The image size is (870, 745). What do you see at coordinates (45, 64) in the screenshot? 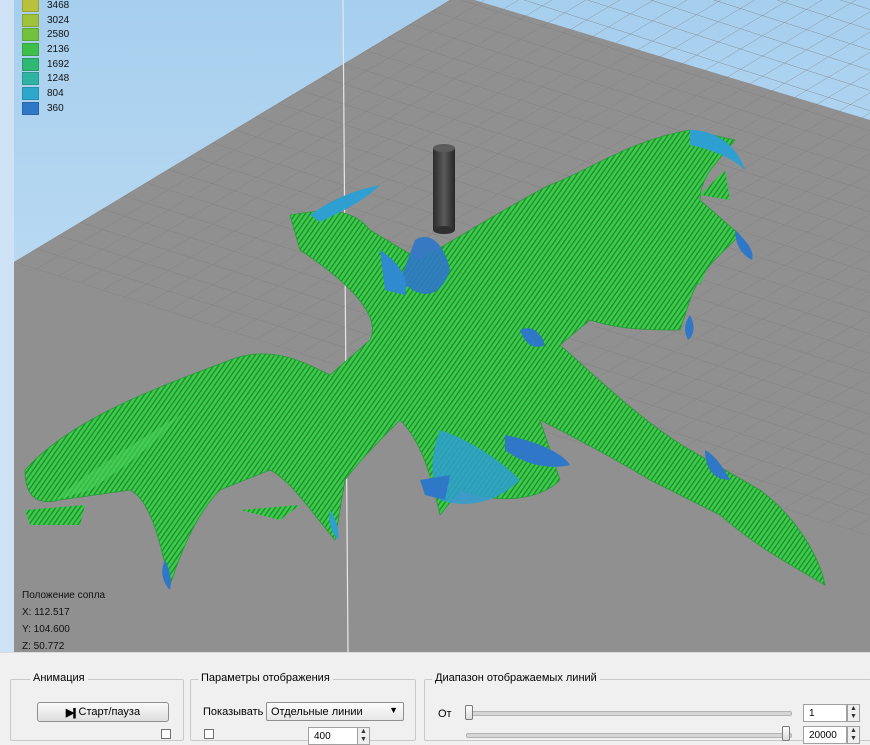
I see `legend-row: 1692` at bounding box center [45, 64].